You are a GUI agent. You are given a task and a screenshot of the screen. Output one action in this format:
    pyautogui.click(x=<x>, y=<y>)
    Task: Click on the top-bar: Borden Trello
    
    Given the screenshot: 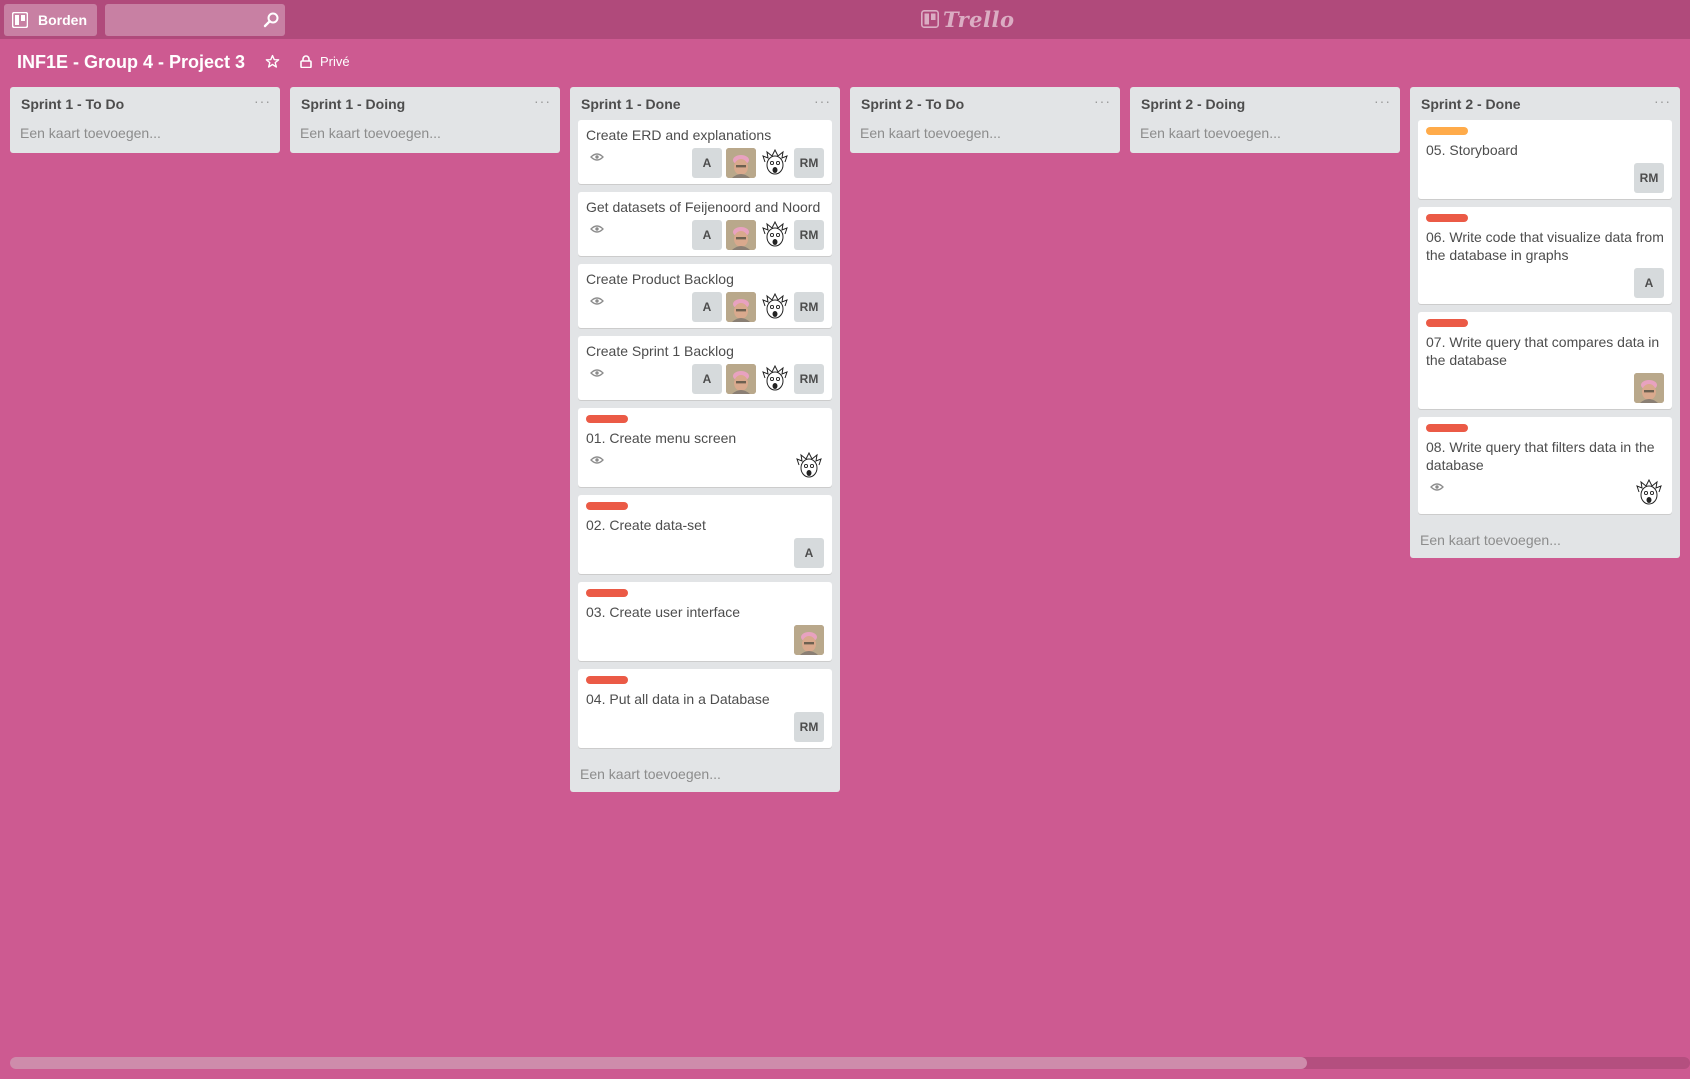 What is the action you would take?
    pyautogui.click(x=845, y=19)
    